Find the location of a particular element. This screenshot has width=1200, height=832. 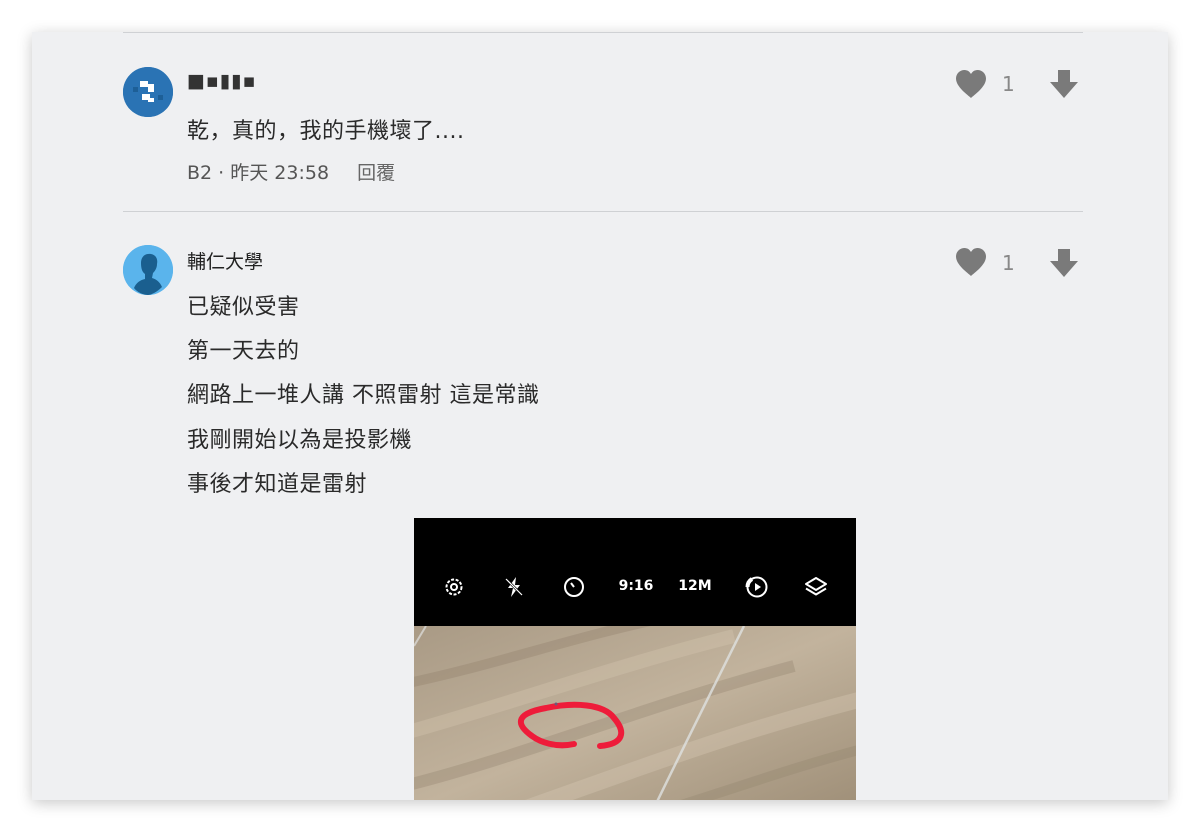

floor-label: B2 is located at coordinates (200, 173).